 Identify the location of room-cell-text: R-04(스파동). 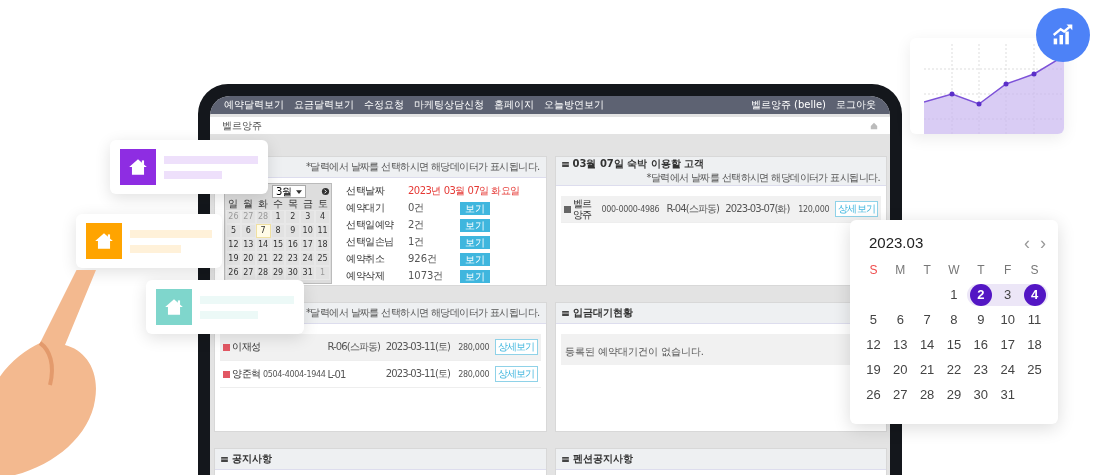
(693, 209).